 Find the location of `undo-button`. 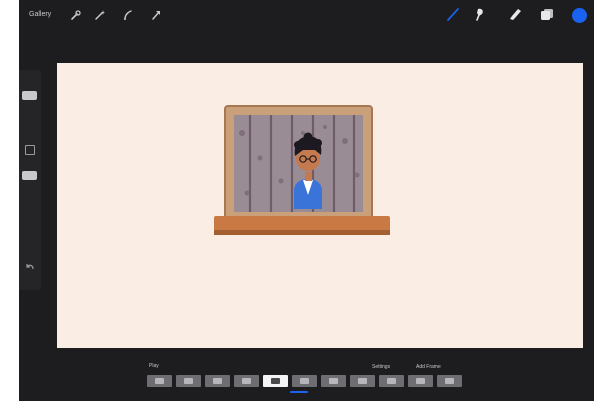

undo-button is located at coordinates (30, 266).